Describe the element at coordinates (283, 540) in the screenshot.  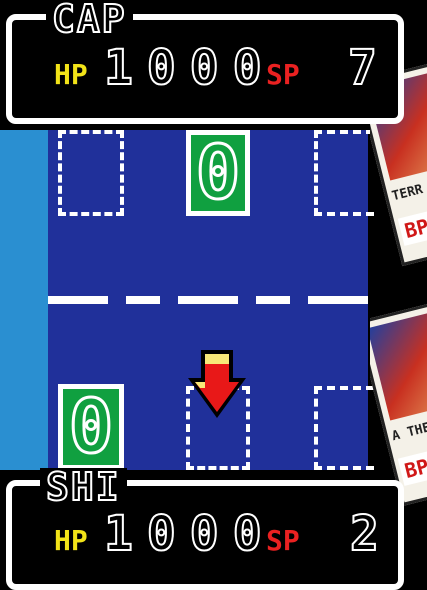
I see `player-sp-label: SP` at that location.